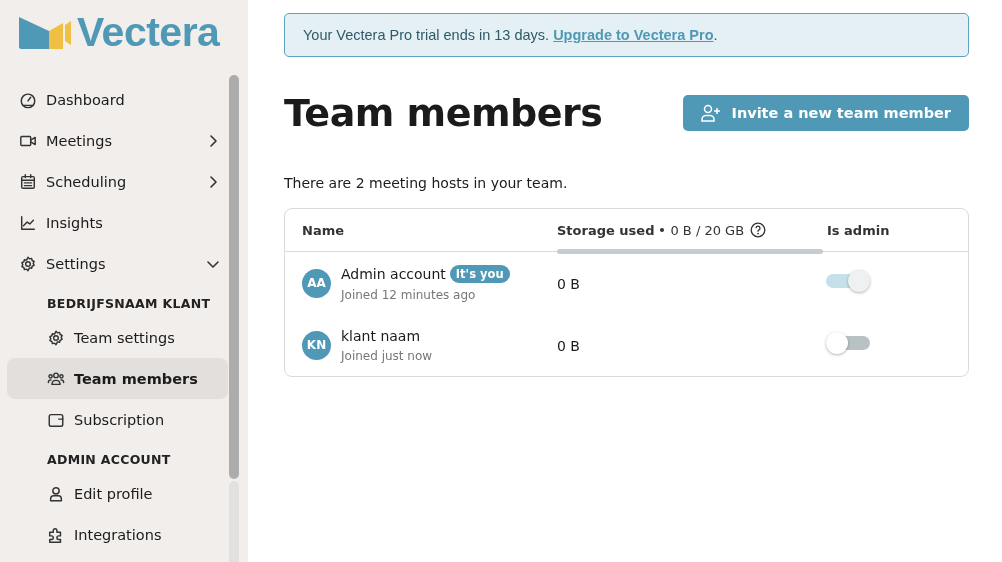  I want to click on avatar: KN, so click(316, 345).